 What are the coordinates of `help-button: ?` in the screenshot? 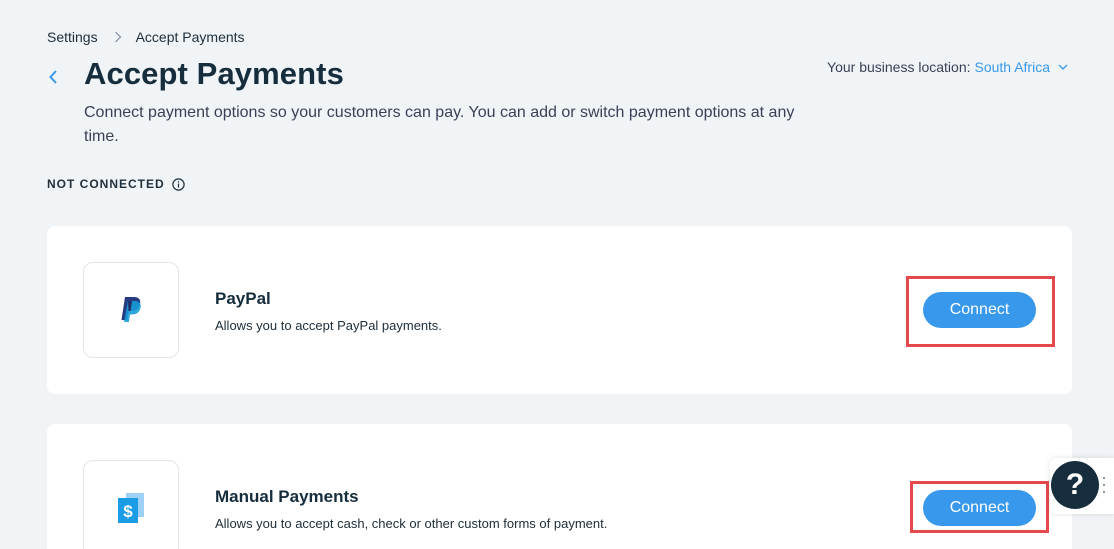 It's located at (1075, 485).